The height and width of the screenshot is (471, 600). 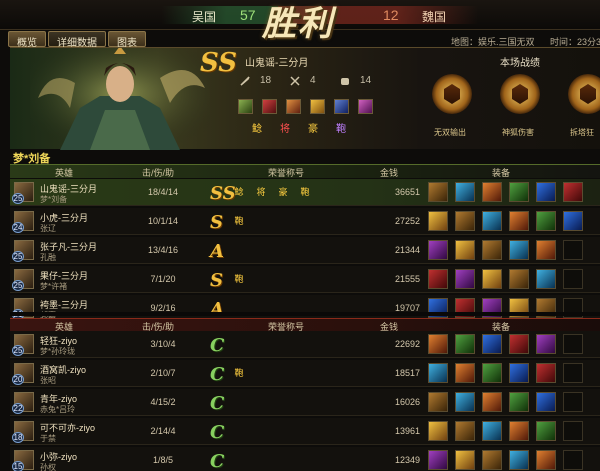 I want to click on medal-label: 无双输出, so click(x=450, y=132).